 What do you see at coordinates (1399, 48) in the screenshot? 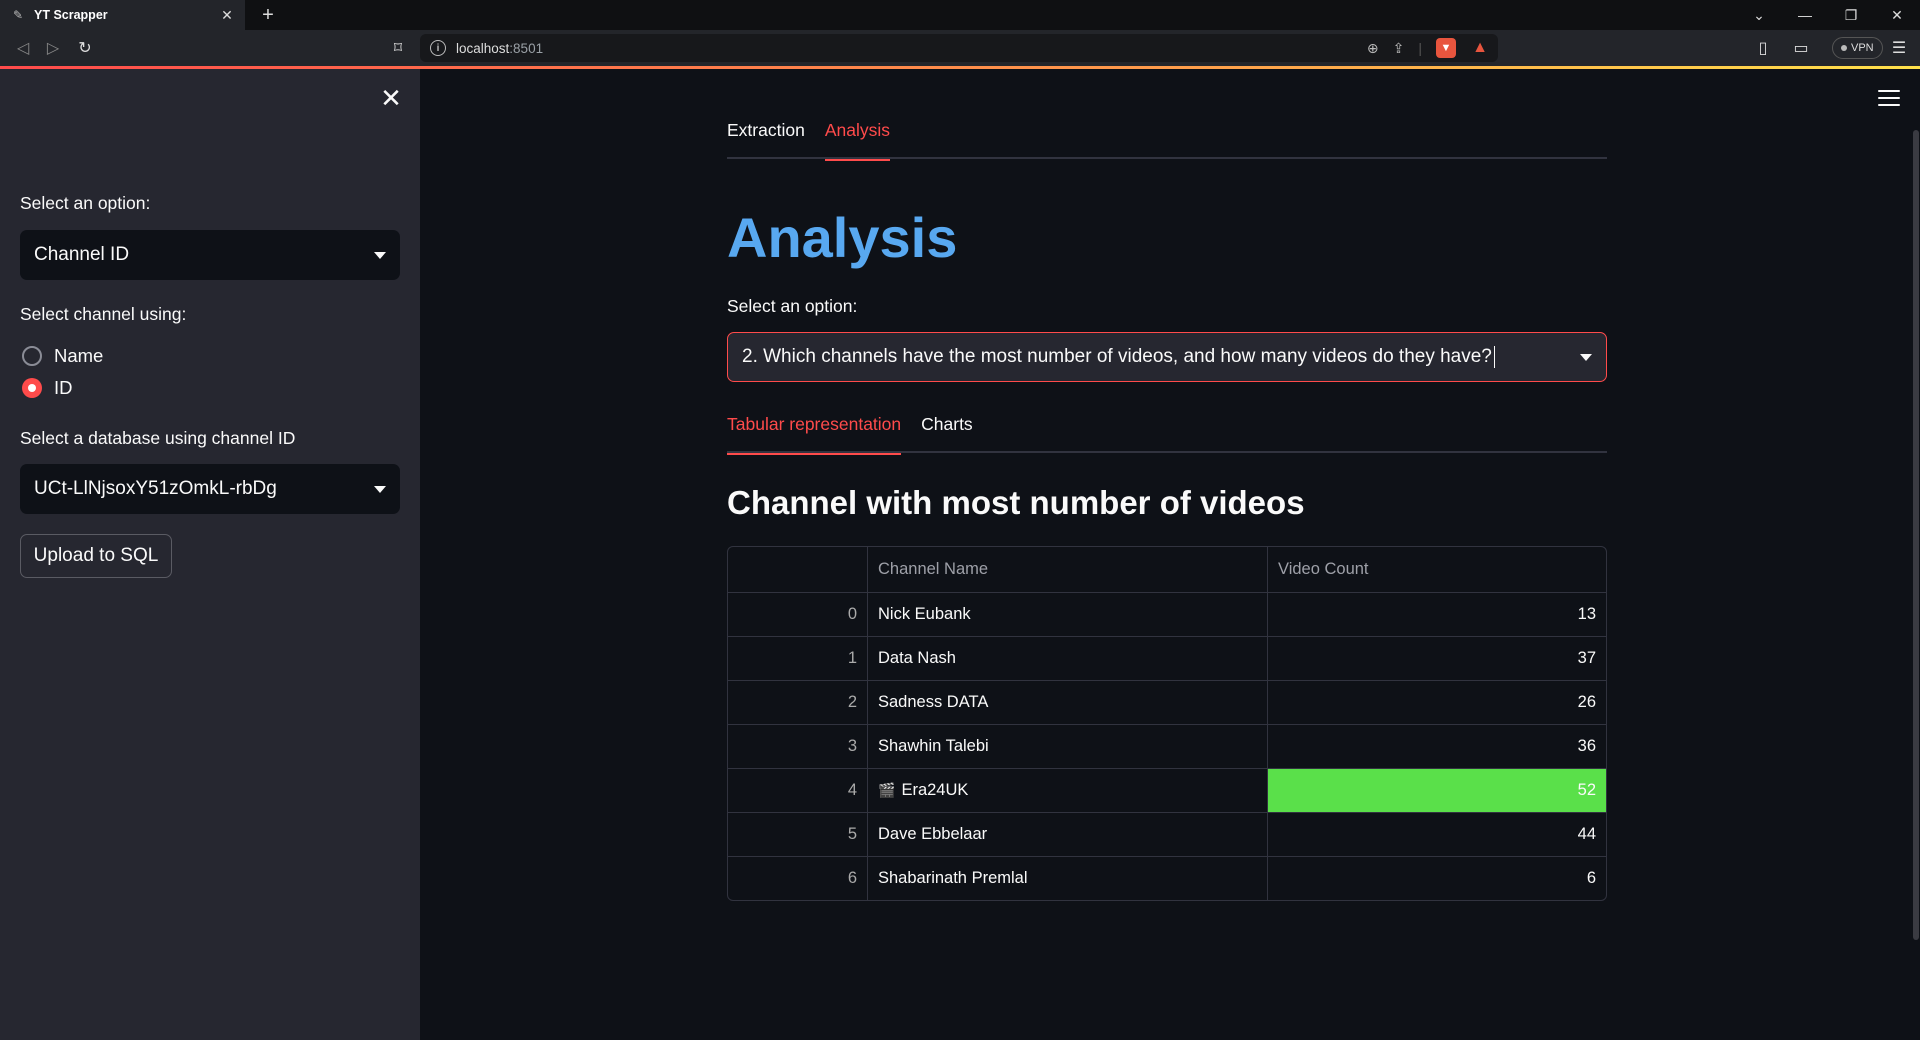
I see `share-icon: ⇪` at bounding box center [1399, 48].